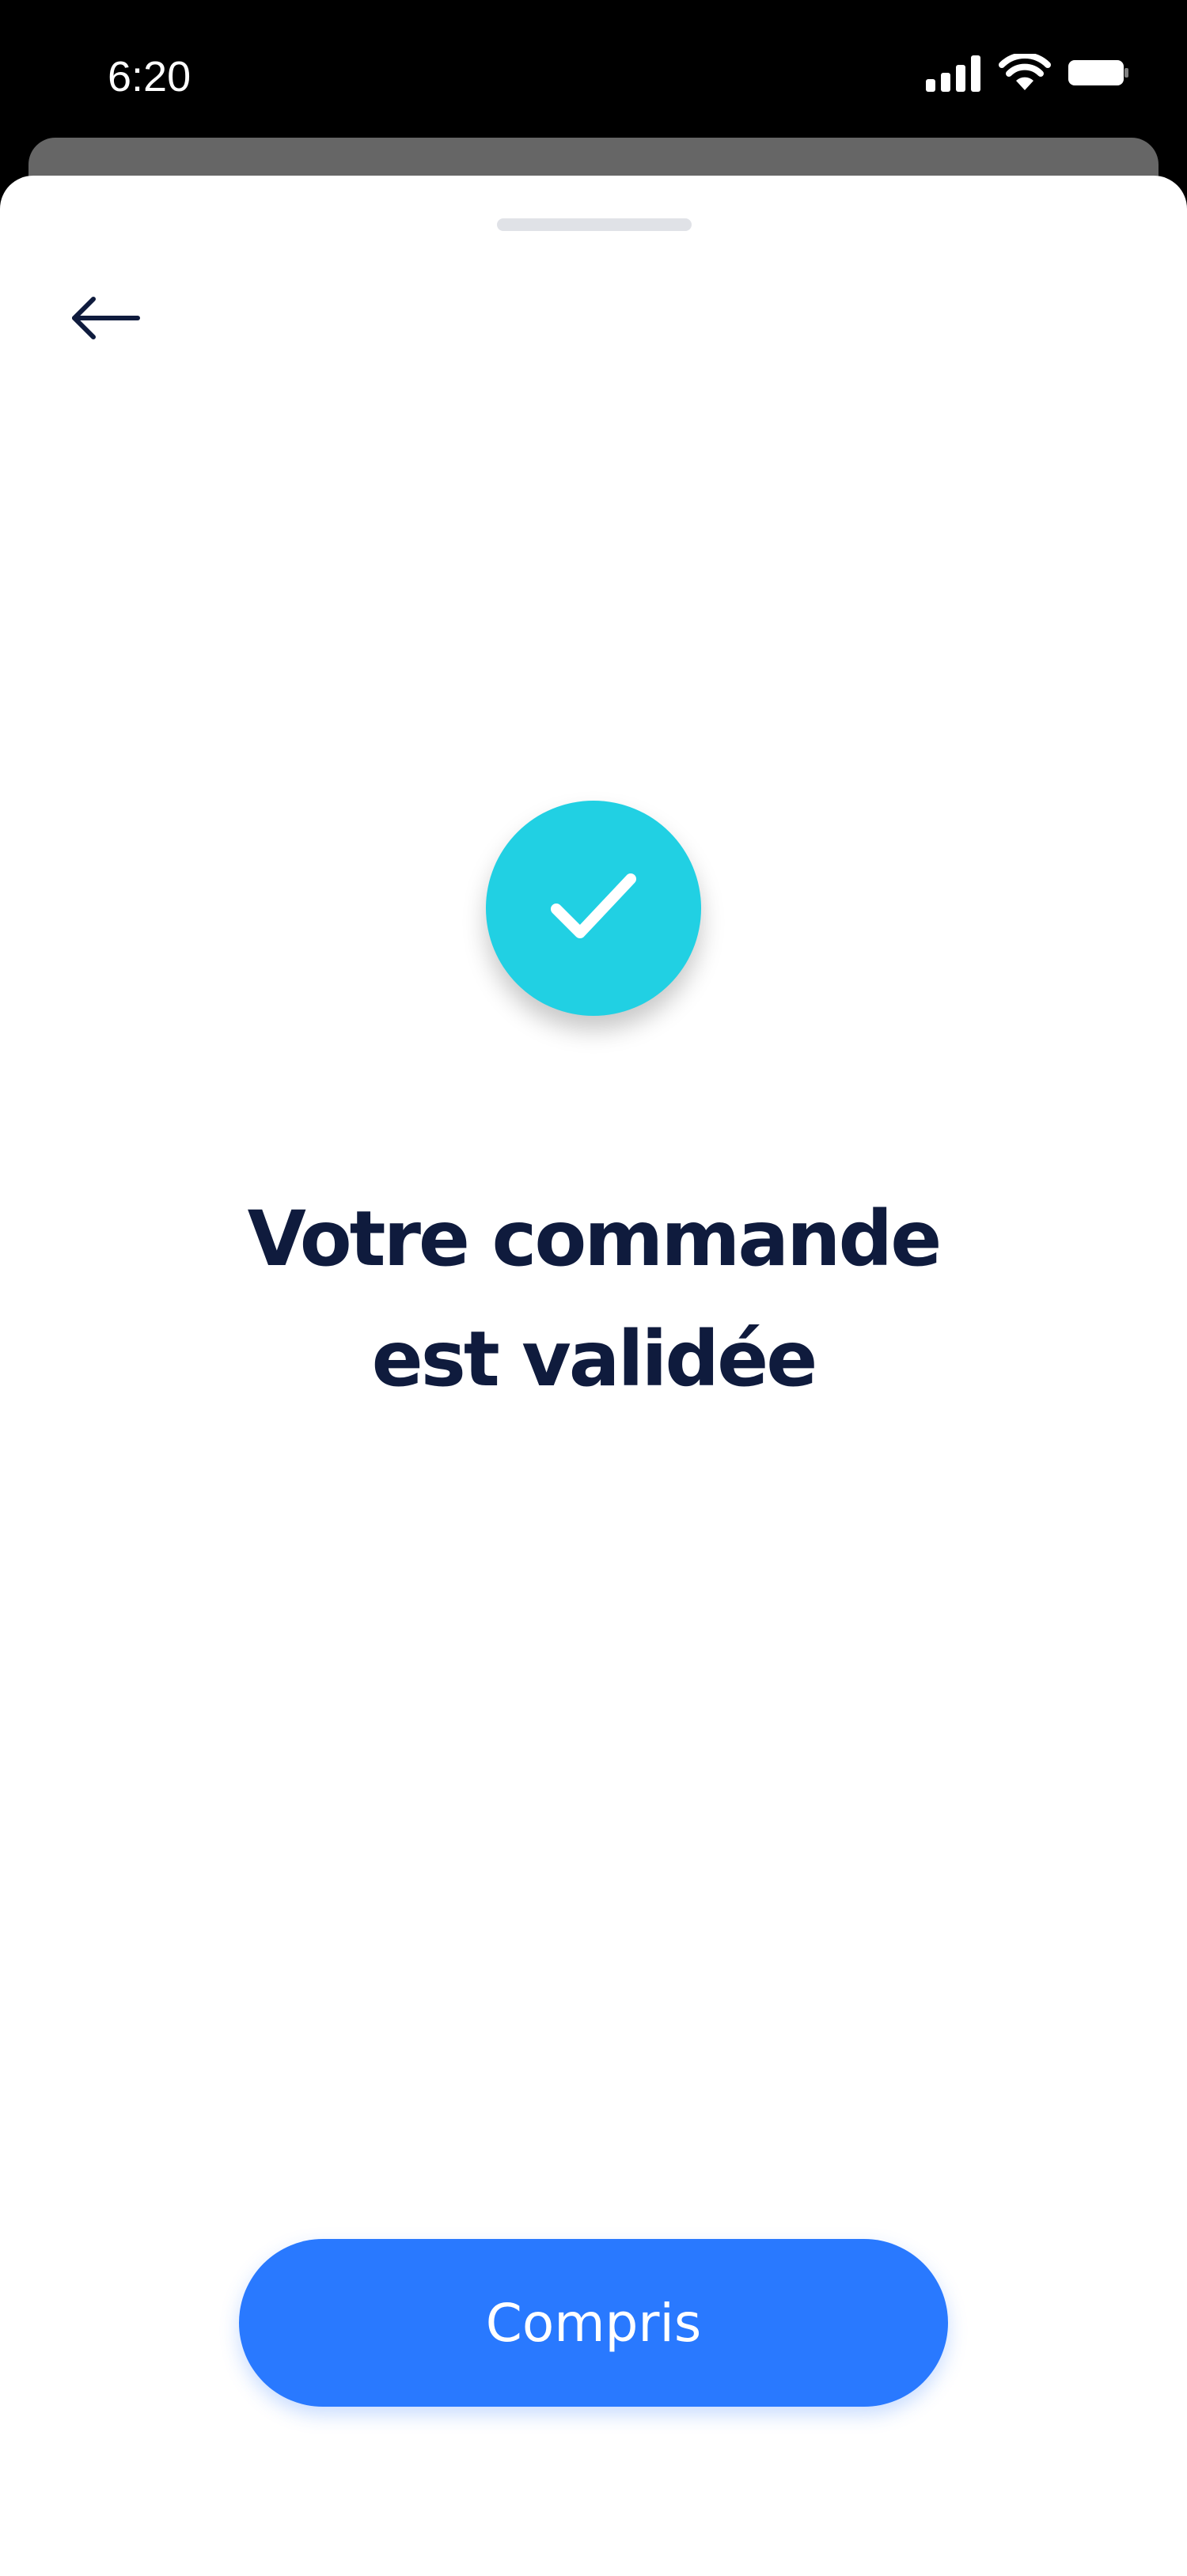 This screenshot has width=1187, height=2576. What do you see at coordinates (594, 1239) in the screenshot?
I see `title-line-1: Votre commande` at bounding box center [594, 1239].